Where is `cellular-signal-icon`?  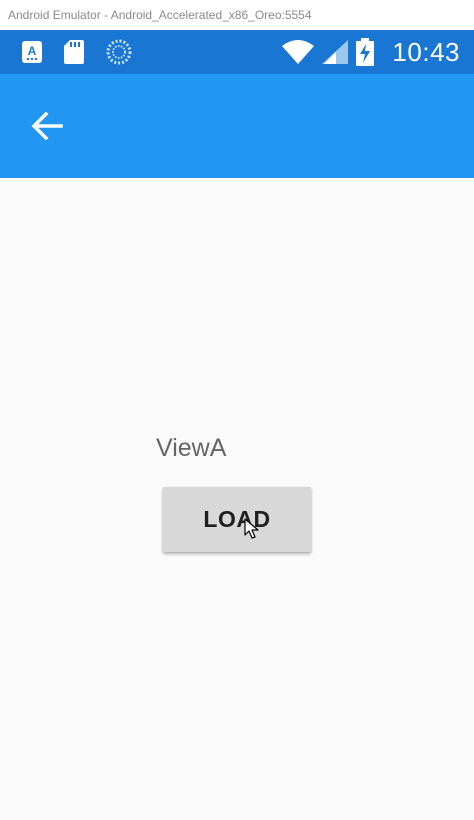 cellular-signal-icon is located at coordinates (335, 52).